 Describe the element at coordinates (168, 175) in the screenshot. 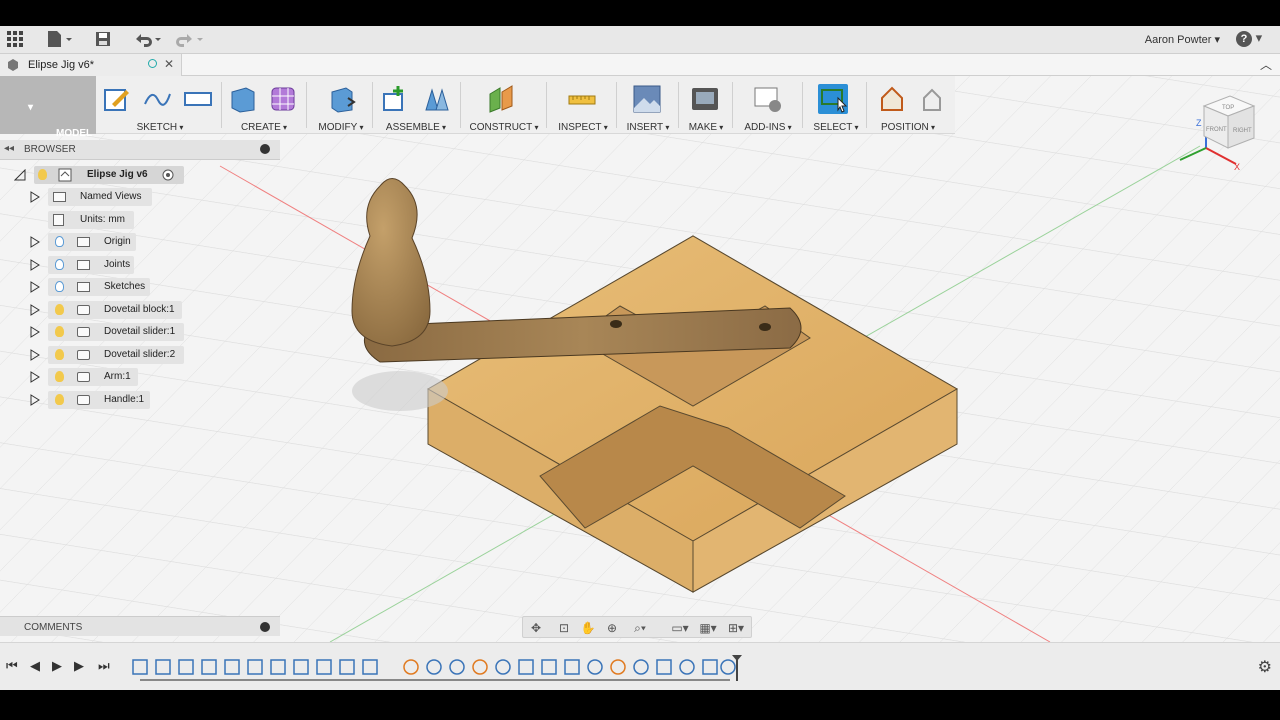

I see `activate-radio-icon` at that location.